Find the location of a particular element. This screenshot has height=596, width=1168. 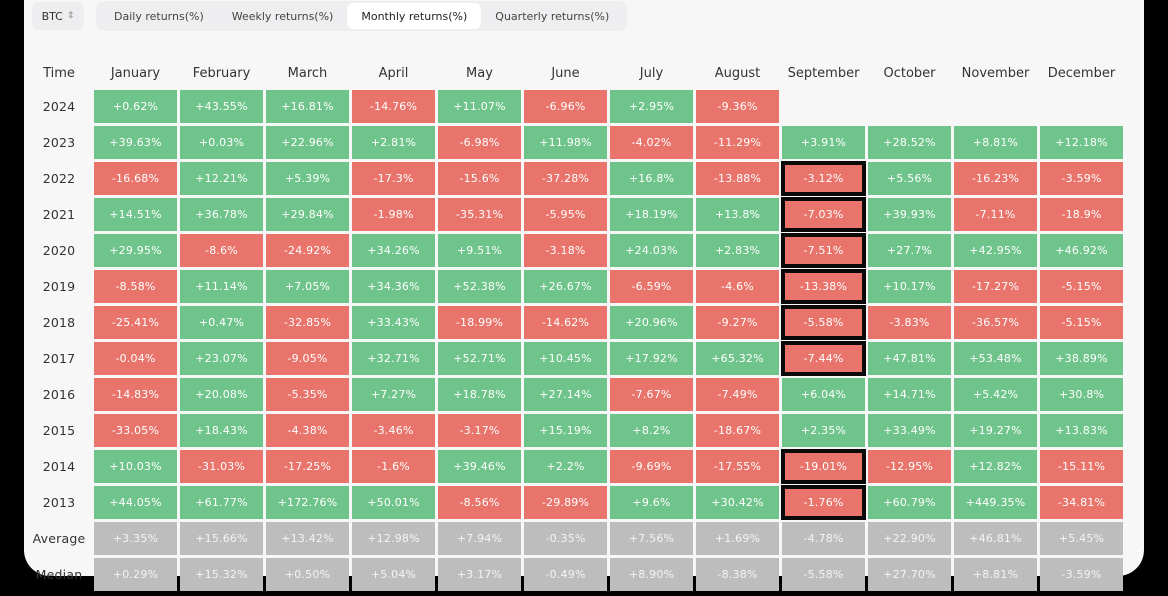

return-cell: +17.92% is located at coordinates (651, 358).